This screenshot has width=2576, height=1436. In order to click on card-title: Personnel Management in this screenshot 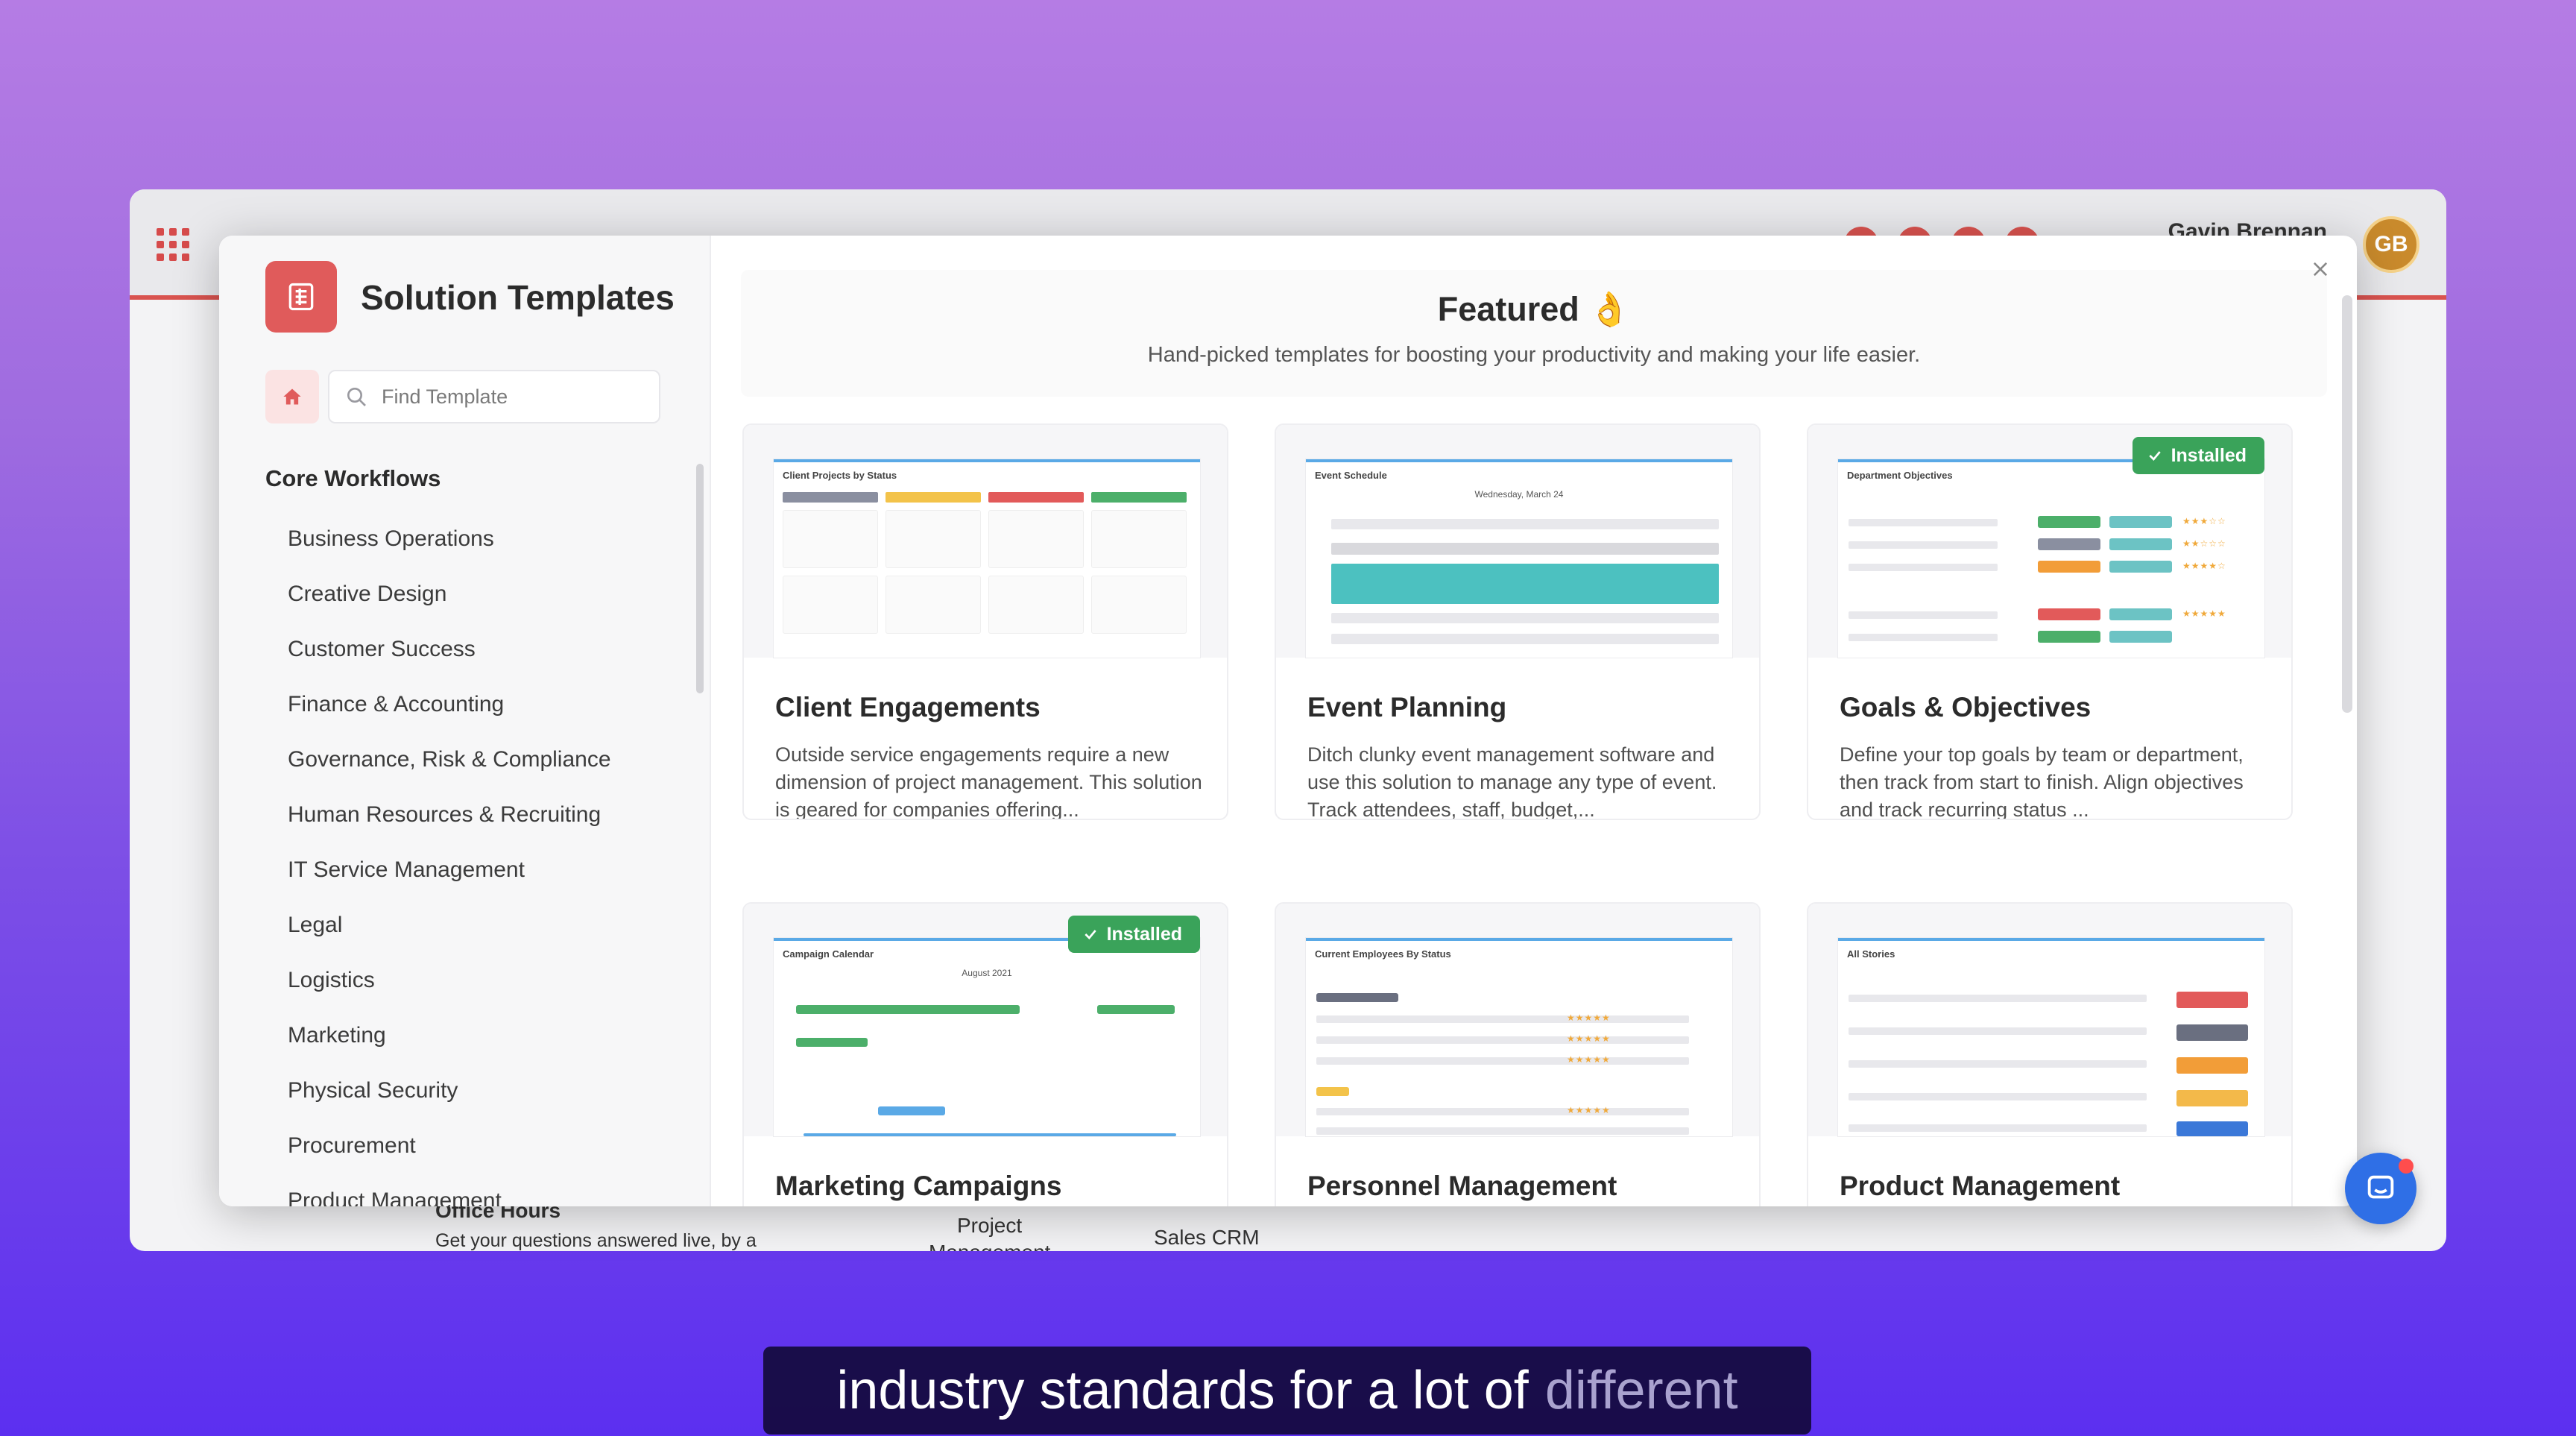, I will do `click(1462, 1186)`.